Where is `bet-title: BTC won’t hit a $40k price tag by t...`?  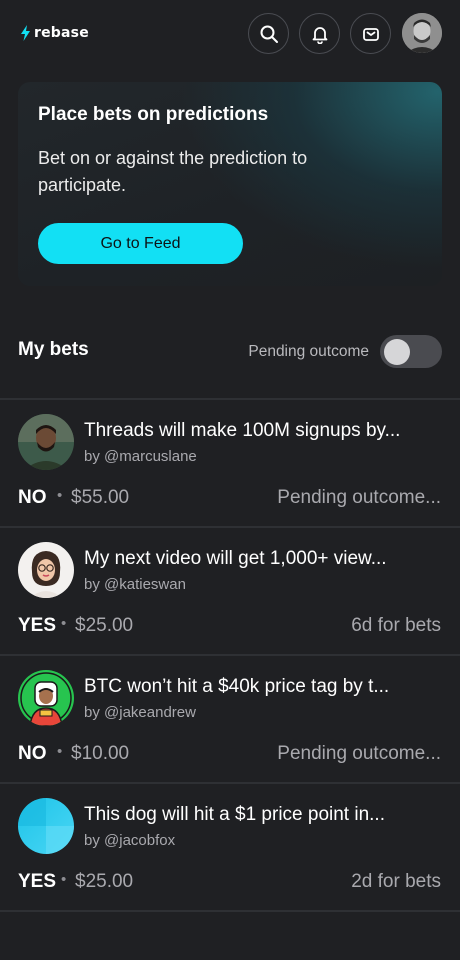 bet-title: BTC won’t hit a $40k price tag by t... is located at coordinates (237, 686).